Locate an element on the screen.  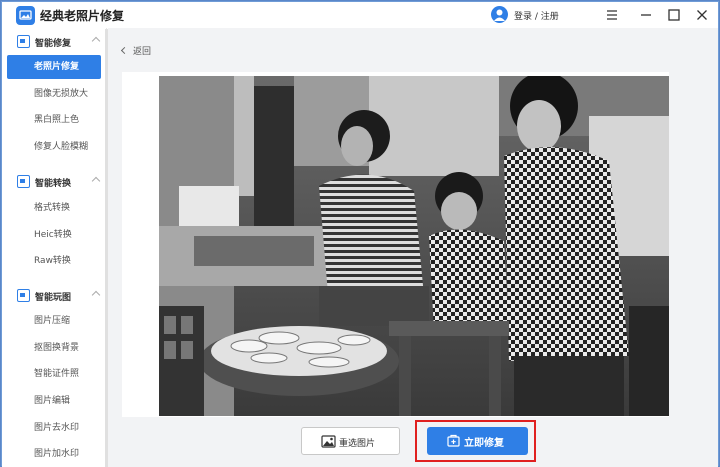
close-icon is located at coordinates (702, 15).